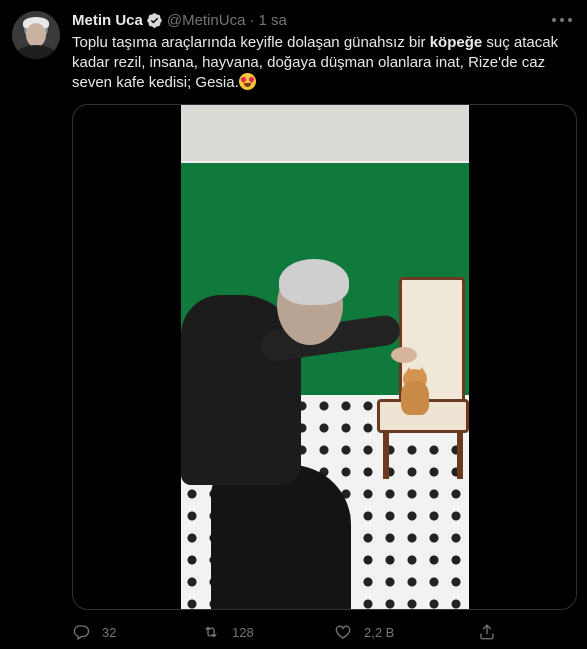  What do you see at coordinates (243, 632) in the screenshot?
I see `retweet-count: 128` at bounding box center [243, 632].